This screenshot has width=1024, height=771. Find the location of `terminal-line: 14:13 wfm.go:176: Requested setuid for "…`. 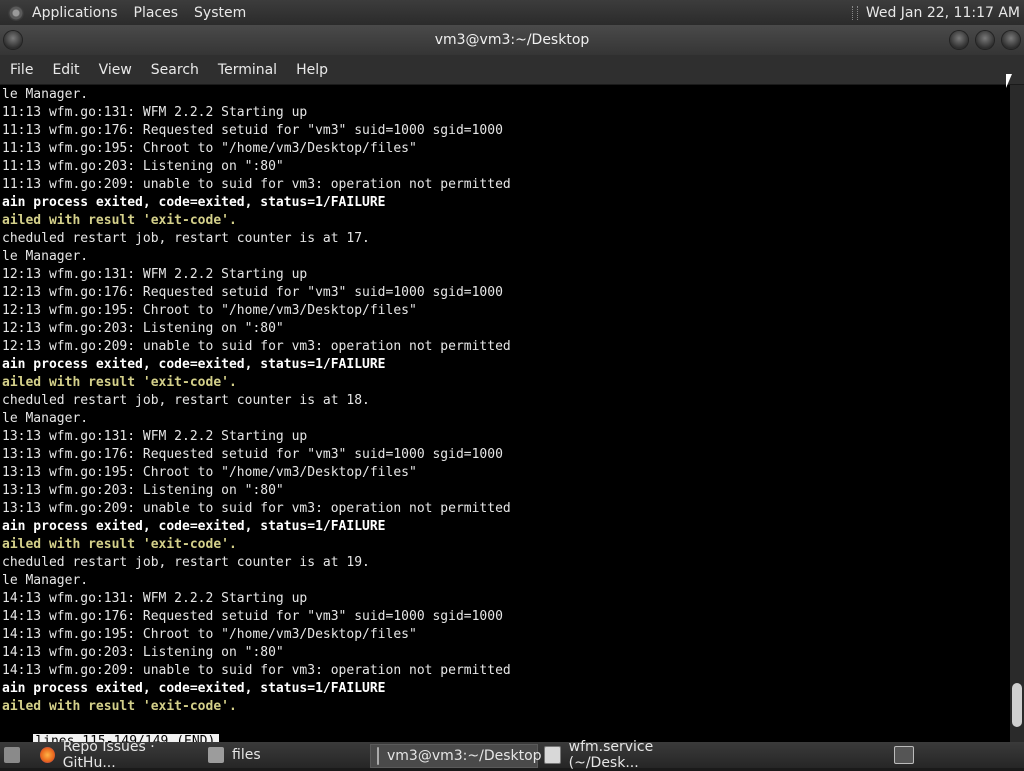

terminal-line: 14:13 wfm.go:176: Requested setuid for "… is located at coordinates (252, 616).